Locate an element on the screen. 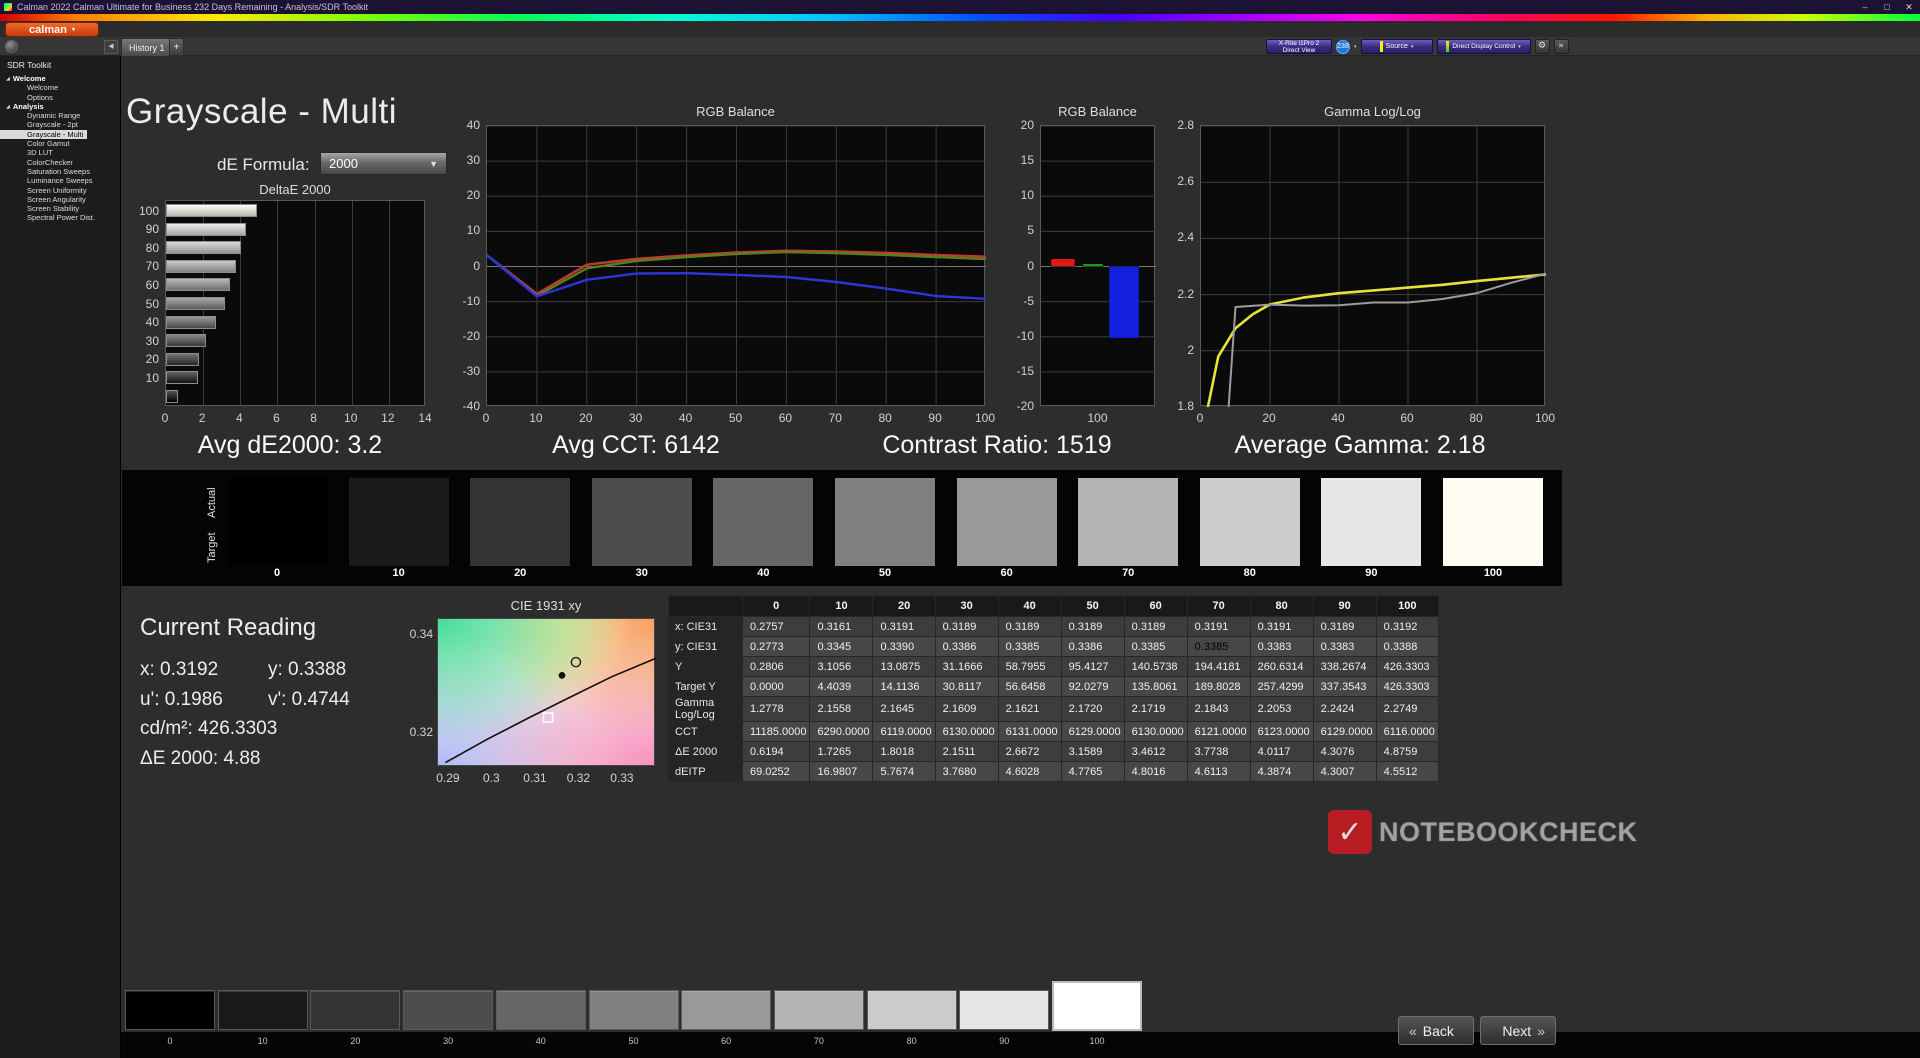 The height and width of the screenshot is (1058, 1920). table-cell: 135.8061 is located at coordinates (1155, 686).